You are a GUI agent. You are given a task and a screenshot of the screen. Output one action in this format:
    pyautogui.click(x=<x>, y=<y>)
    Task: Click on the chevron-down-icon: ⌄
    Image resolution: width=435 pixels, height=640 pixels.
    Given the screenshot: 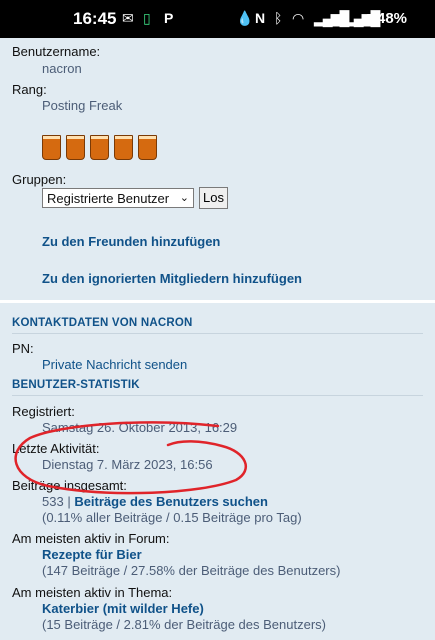 What is the action you would take?
    pyautogui.click(x=184, y=198)
    